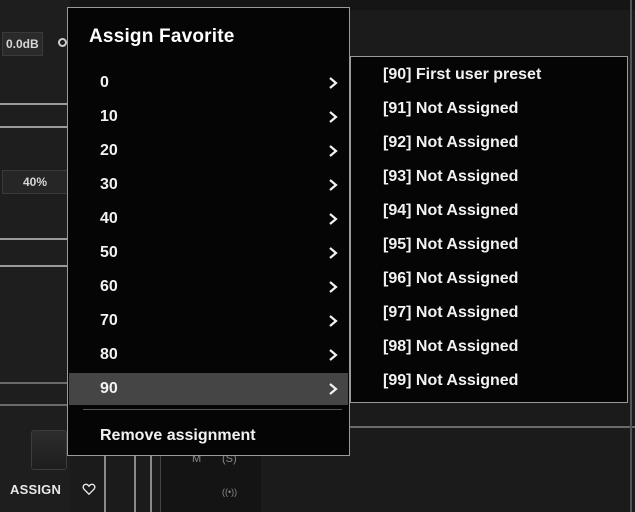  I want to click on menu-item-0: 0, so click(208, 83).